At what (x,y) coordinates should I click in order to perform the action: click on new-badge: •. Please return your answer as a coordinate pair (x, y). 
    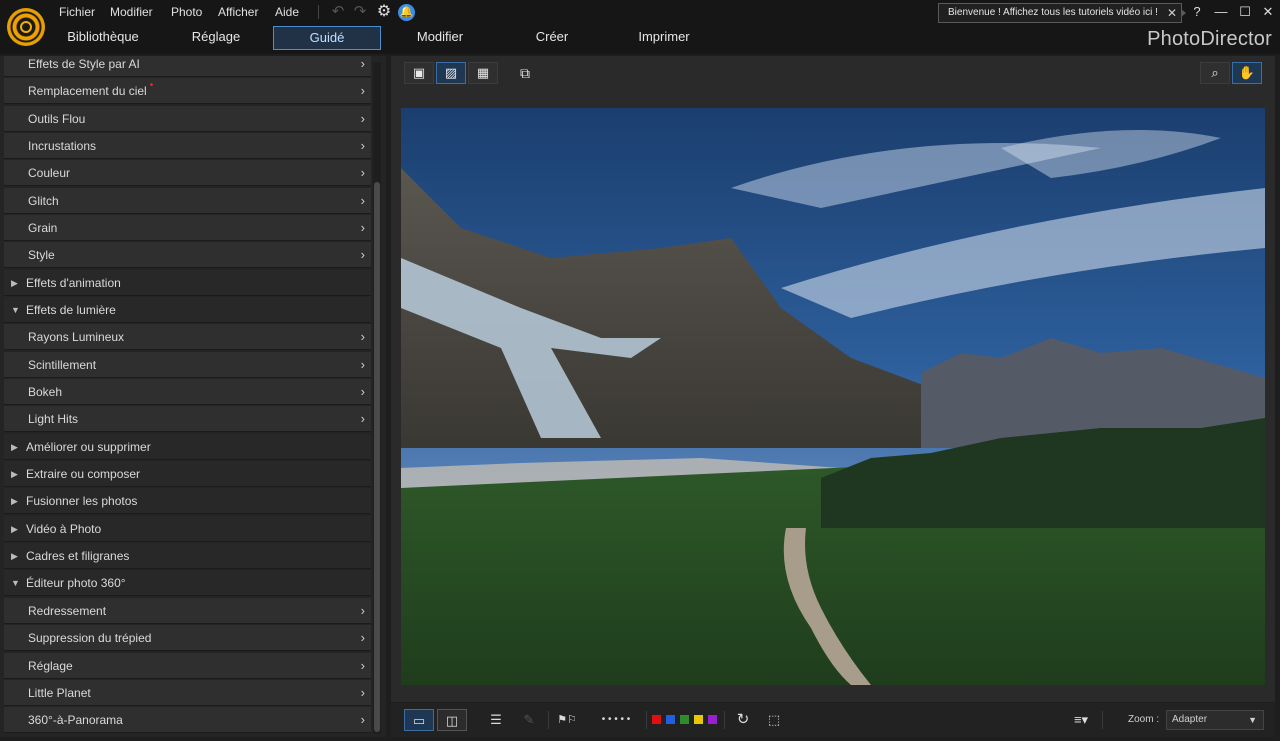
    Looking at the image, I should click on (151, 85).